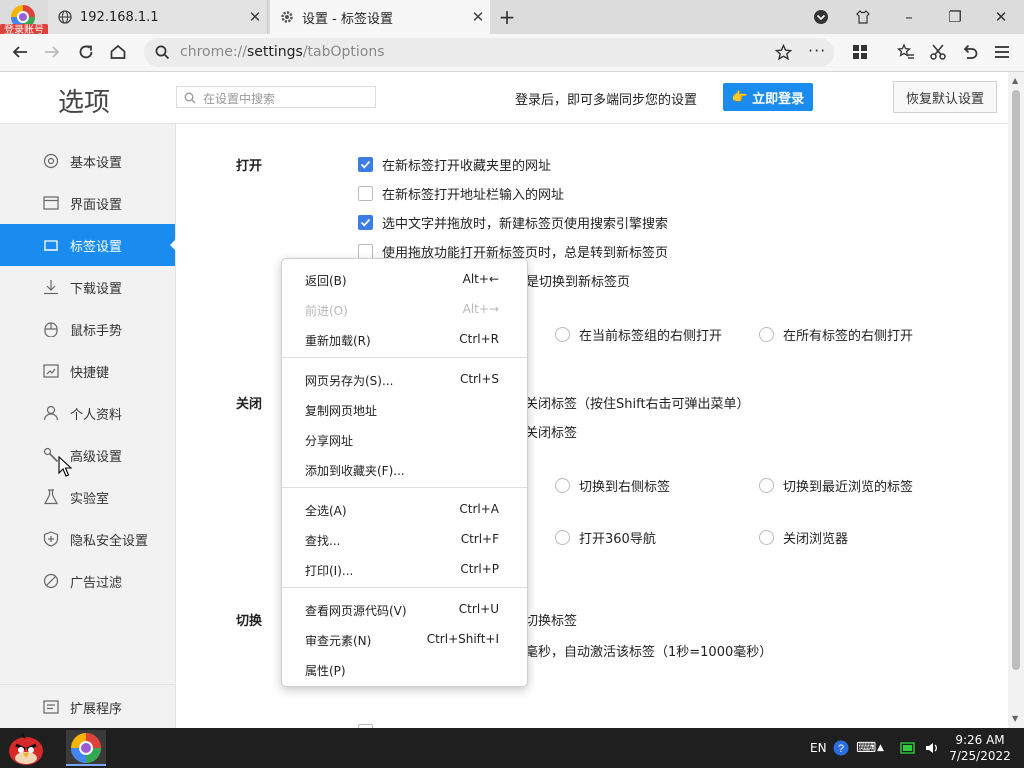  I want to click on screenshot-button, so click(938, 52).